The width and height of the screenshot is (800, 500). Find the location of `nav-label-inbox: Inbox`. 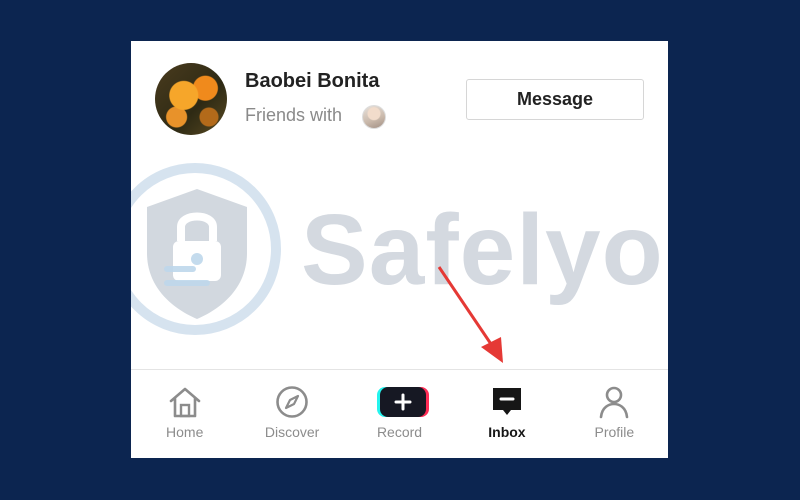

nav-label-inbox: Inbox is located at coordinates (507, 432).